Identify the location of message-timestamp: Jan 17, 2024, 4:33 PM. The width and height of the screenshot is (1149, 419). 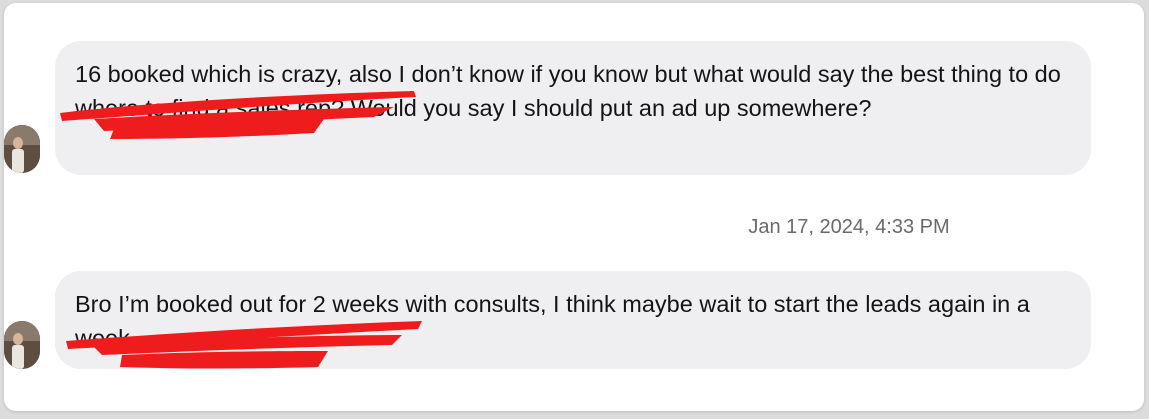
(849, 227).